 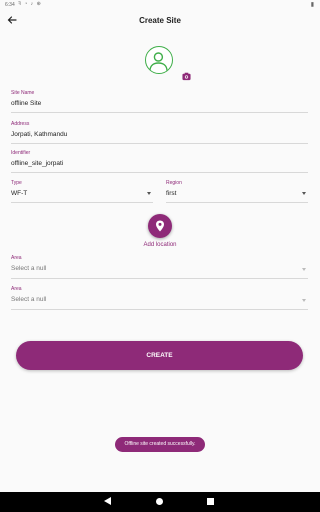 I want to click on identifier-field: Identifier offline_site_jorpati, so click(x=159, y=161).